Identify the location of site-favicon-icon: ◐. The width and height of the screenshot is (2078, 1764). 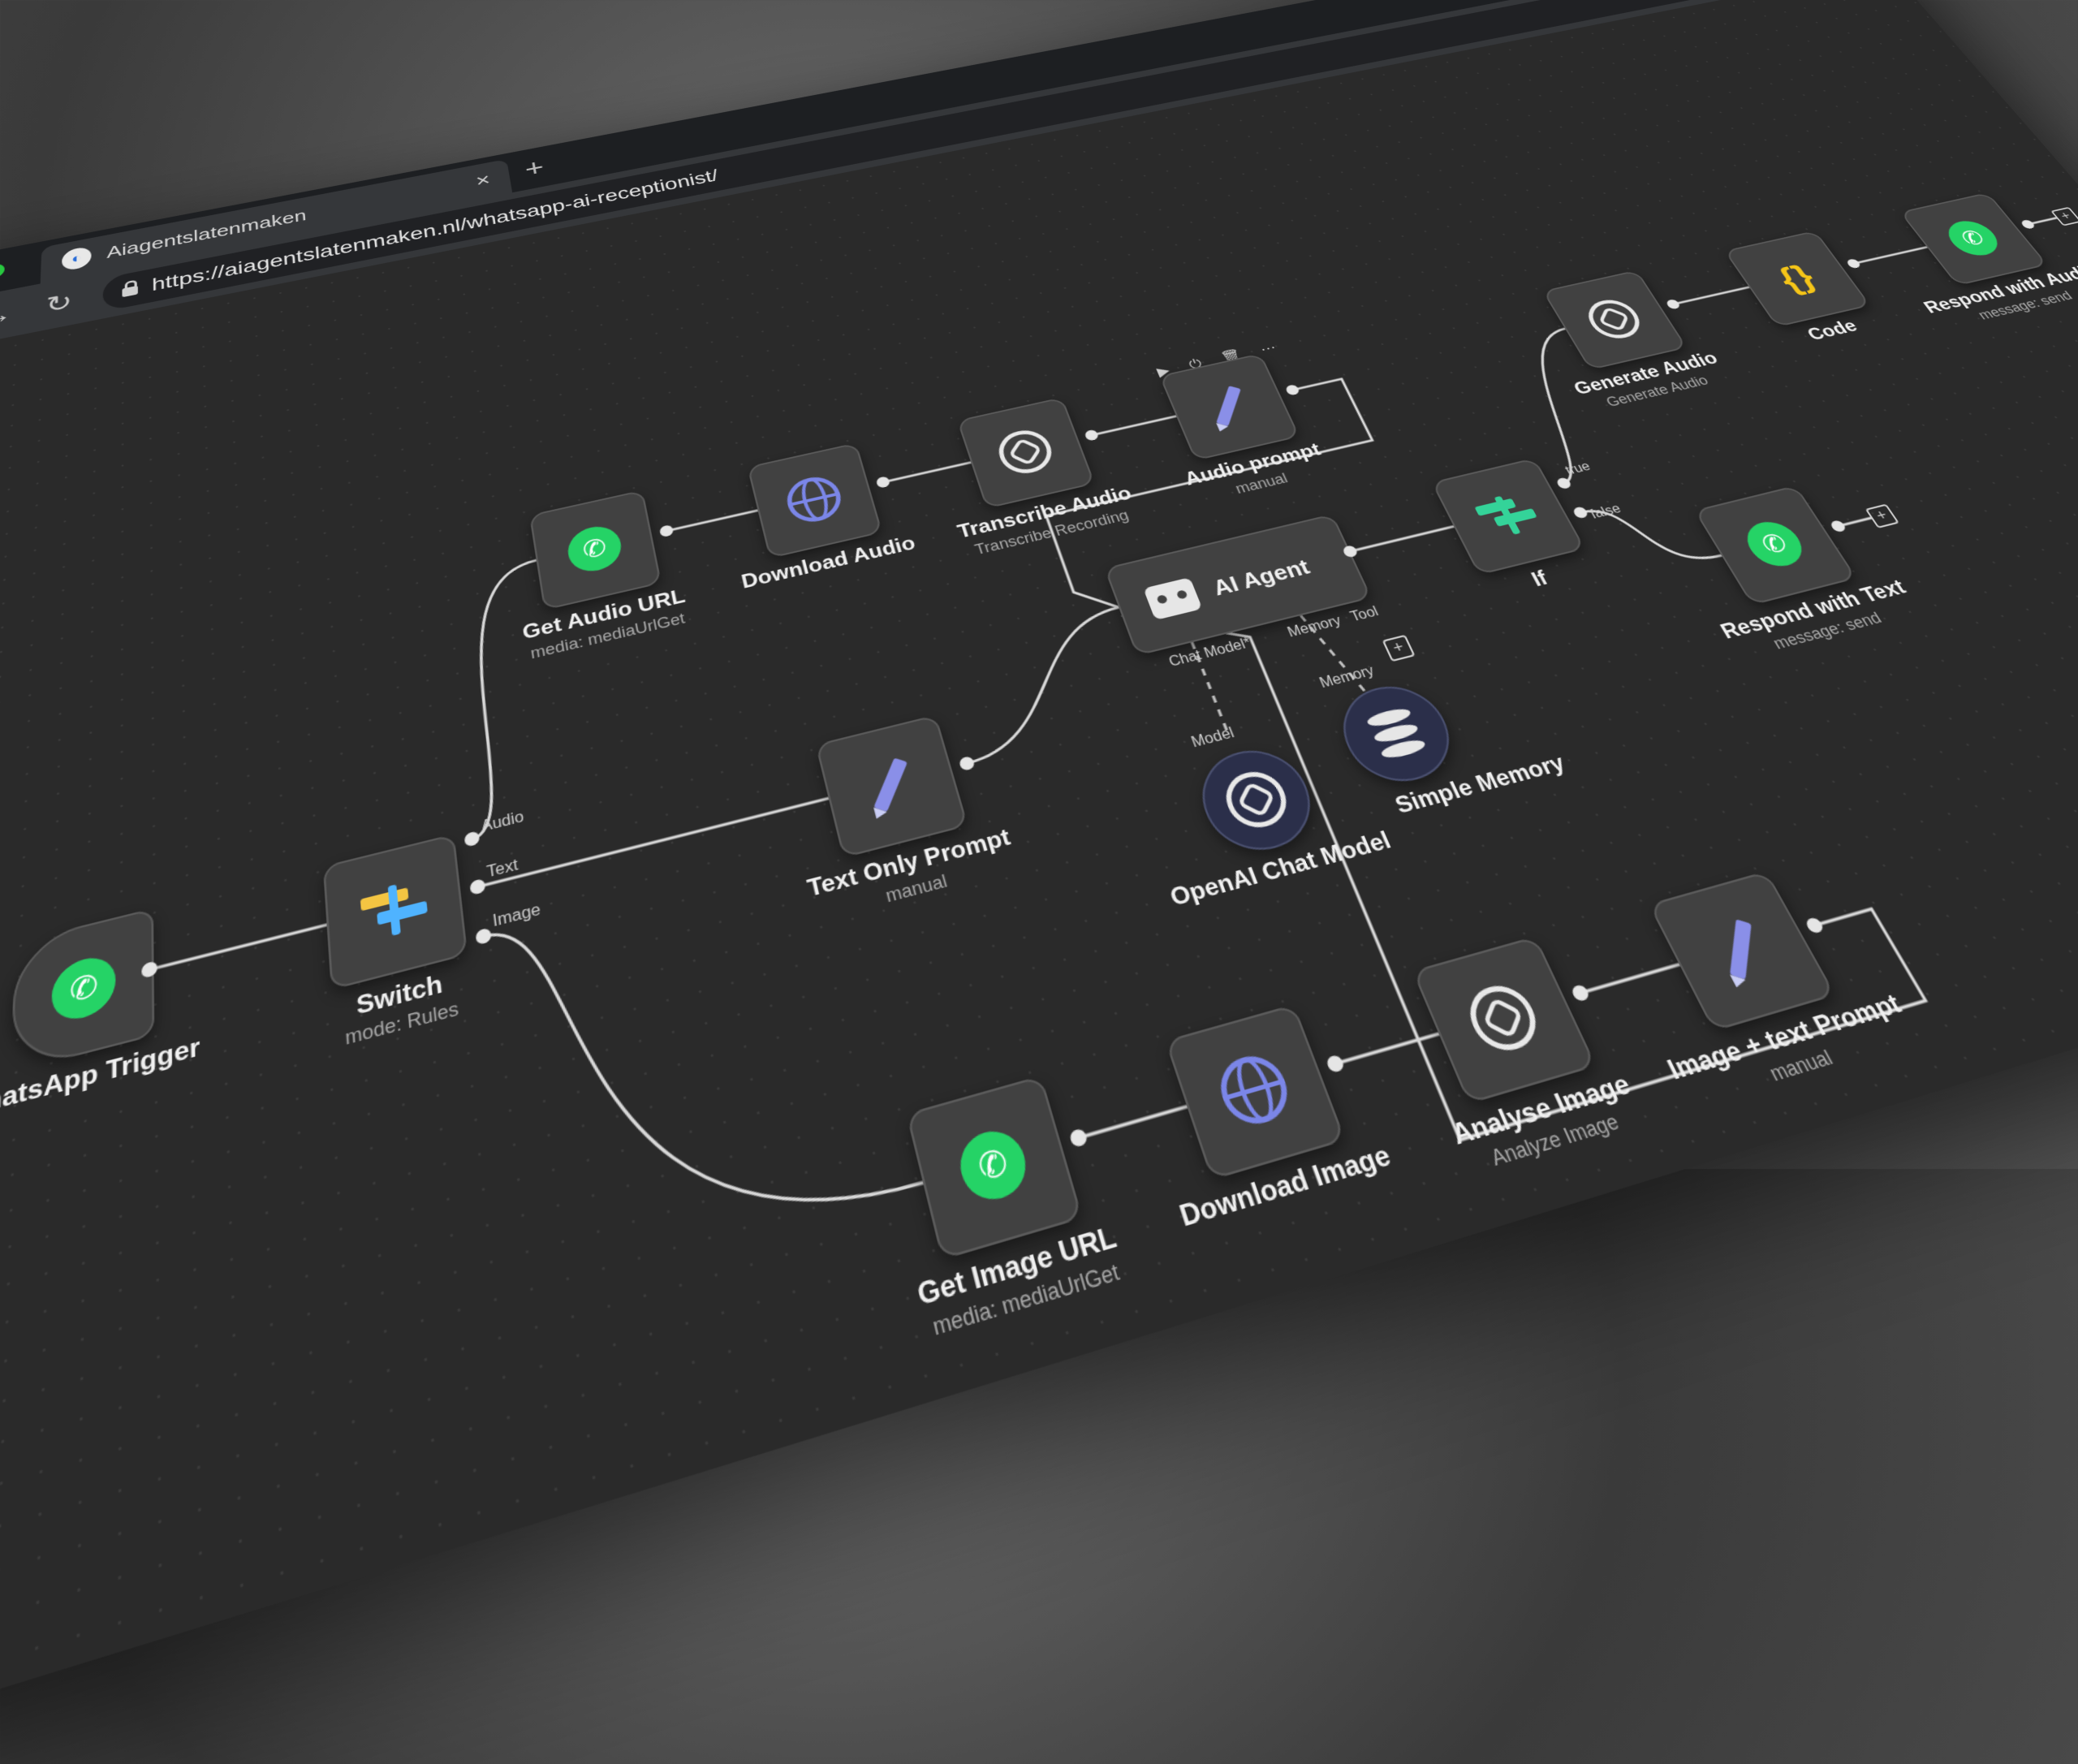
(76, 258).